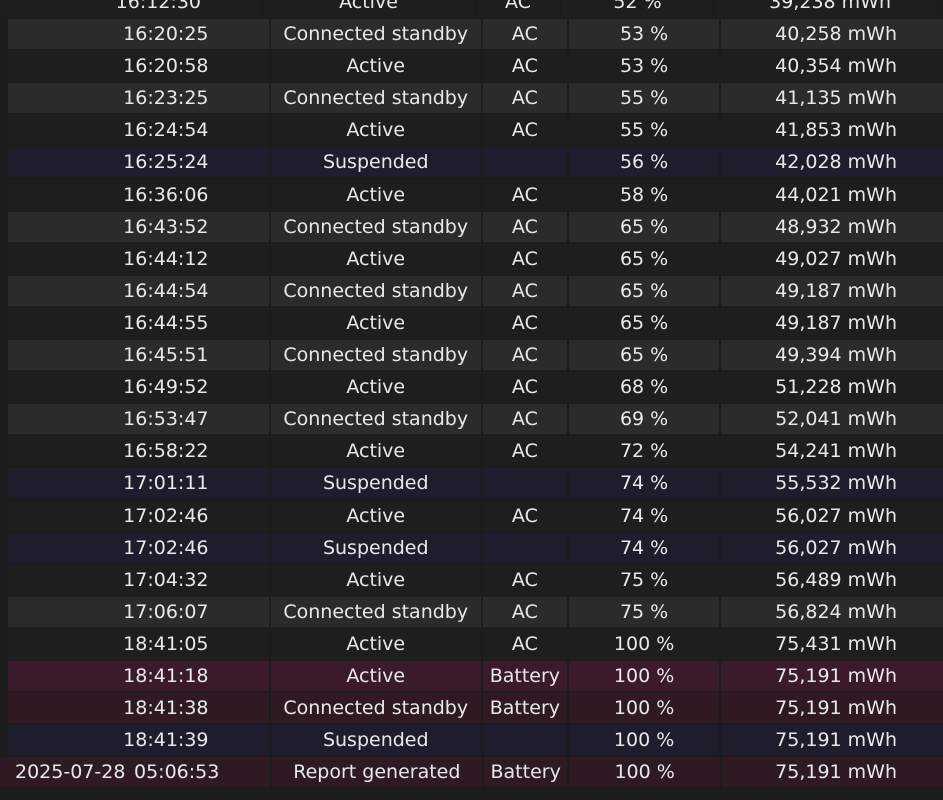 The height and width of the screenshot is (800, 943). Describe the element at coordinates (644, 162) in the screenshot. I see `percent-cell: 56 %` at that location.